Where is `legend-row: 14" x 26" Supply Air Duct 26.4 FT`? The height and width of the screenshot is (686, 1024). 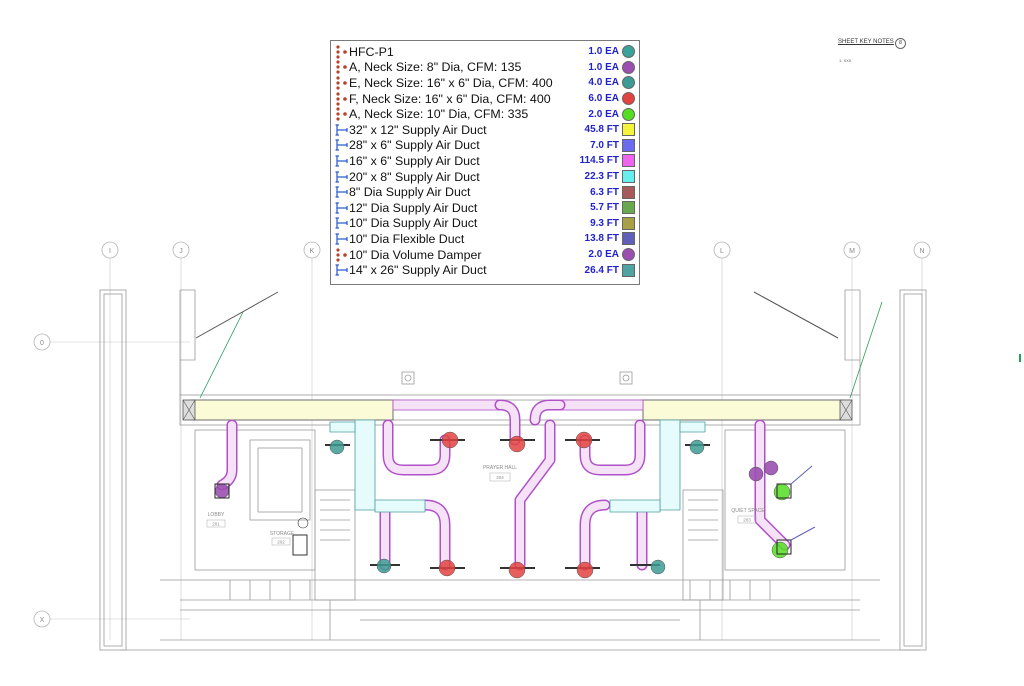 legend-row: 14" x 26" Supply Air Duct 26.4 FT is located at coordinates (485, 270).